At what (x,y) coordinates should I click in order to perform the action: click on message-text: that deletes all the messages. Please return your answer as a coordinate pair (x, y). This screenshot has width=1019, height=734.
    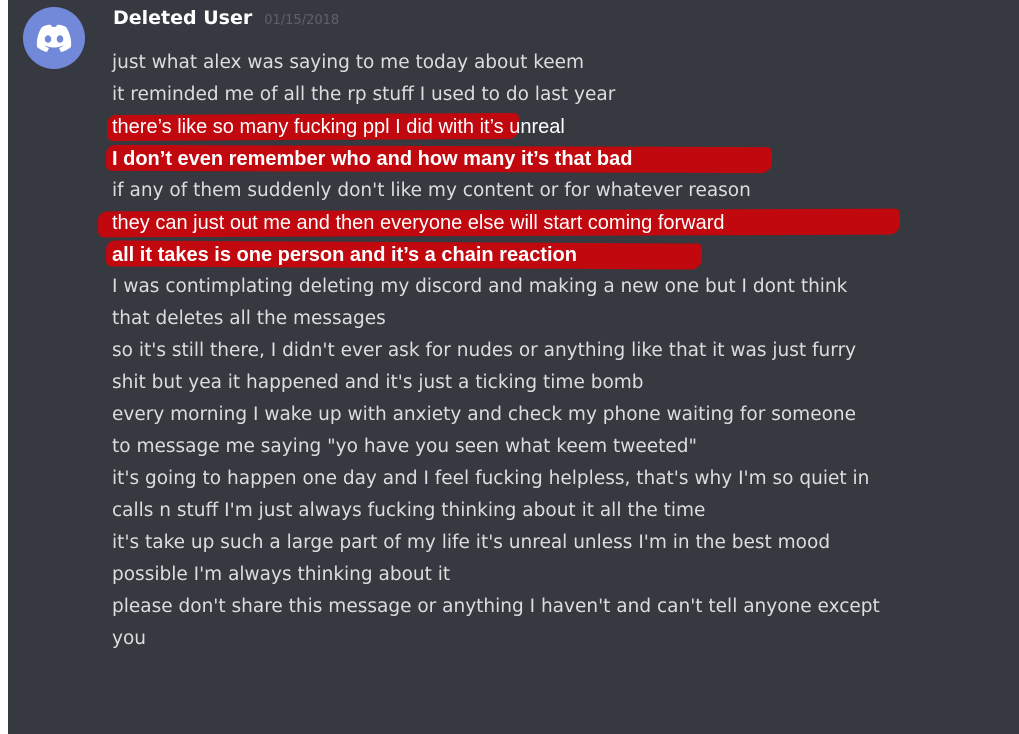
    Looking at the image, I should click on (249, 318).